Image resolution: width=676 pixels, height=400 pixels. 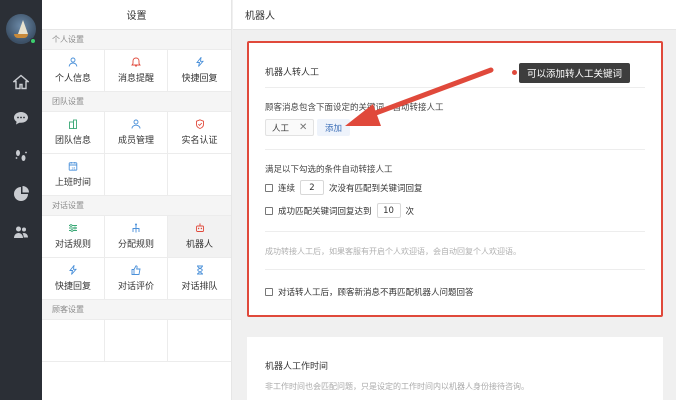 I want to click on distribute-icon, so click(x=136, y=228).